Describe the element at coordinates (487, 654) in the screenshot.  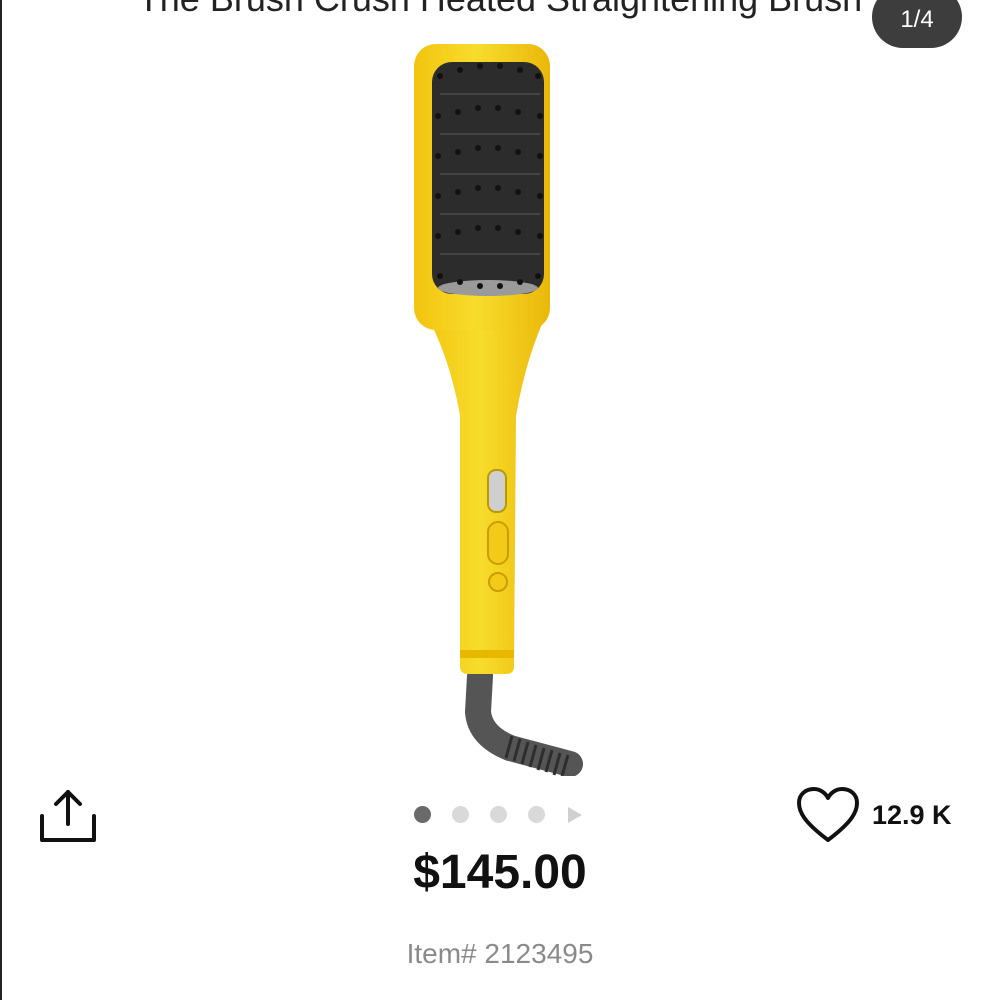
I see `handle-collar` at that location.